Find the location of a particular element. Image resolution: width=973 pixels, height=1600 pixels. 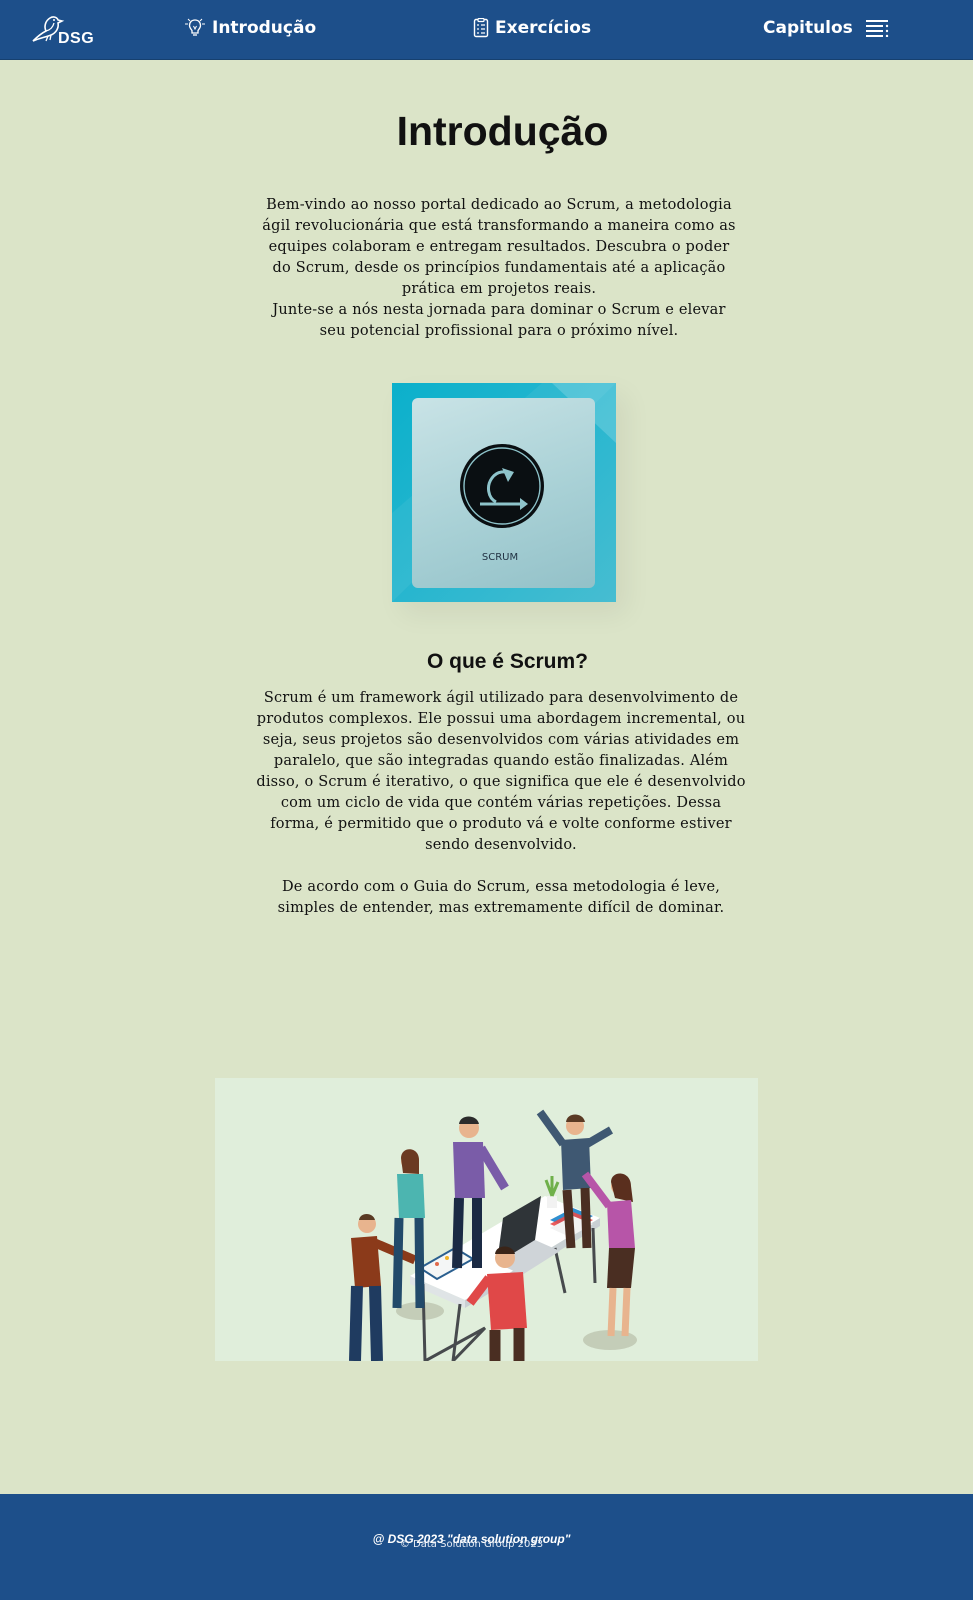

nav-item-exercicios: Exercícios is located at coordinates (532, 28).